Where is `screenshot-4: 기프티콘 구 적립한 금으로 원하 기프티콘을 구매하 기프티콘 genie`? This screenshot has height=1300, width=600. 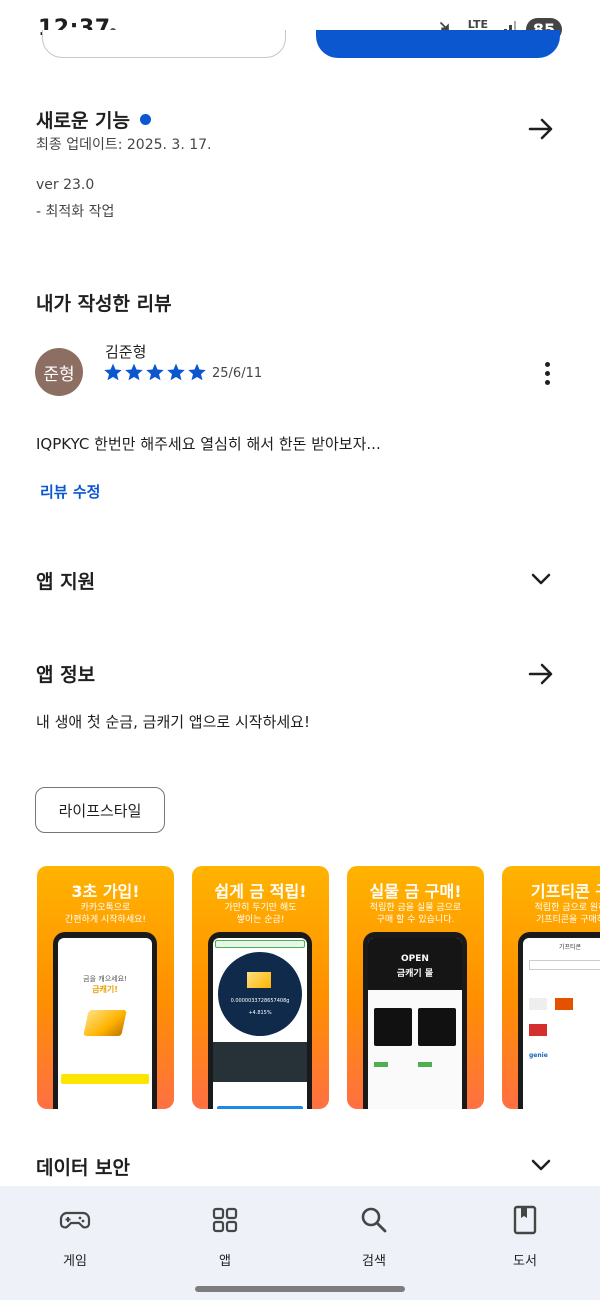 screenshot-4: 기프티콘 구 적립한 금으로 원하 기프티콘을 구매하 기프티콘 genie is located at coordinates (551, 987).